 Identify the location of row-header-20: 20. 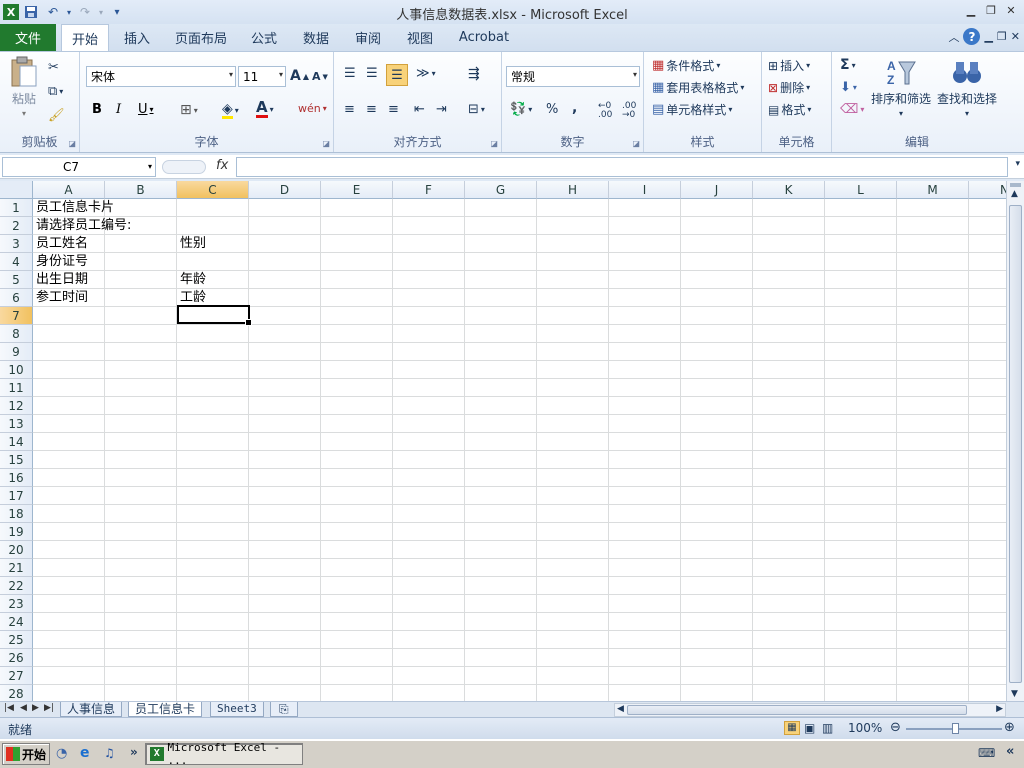
(16, 550).